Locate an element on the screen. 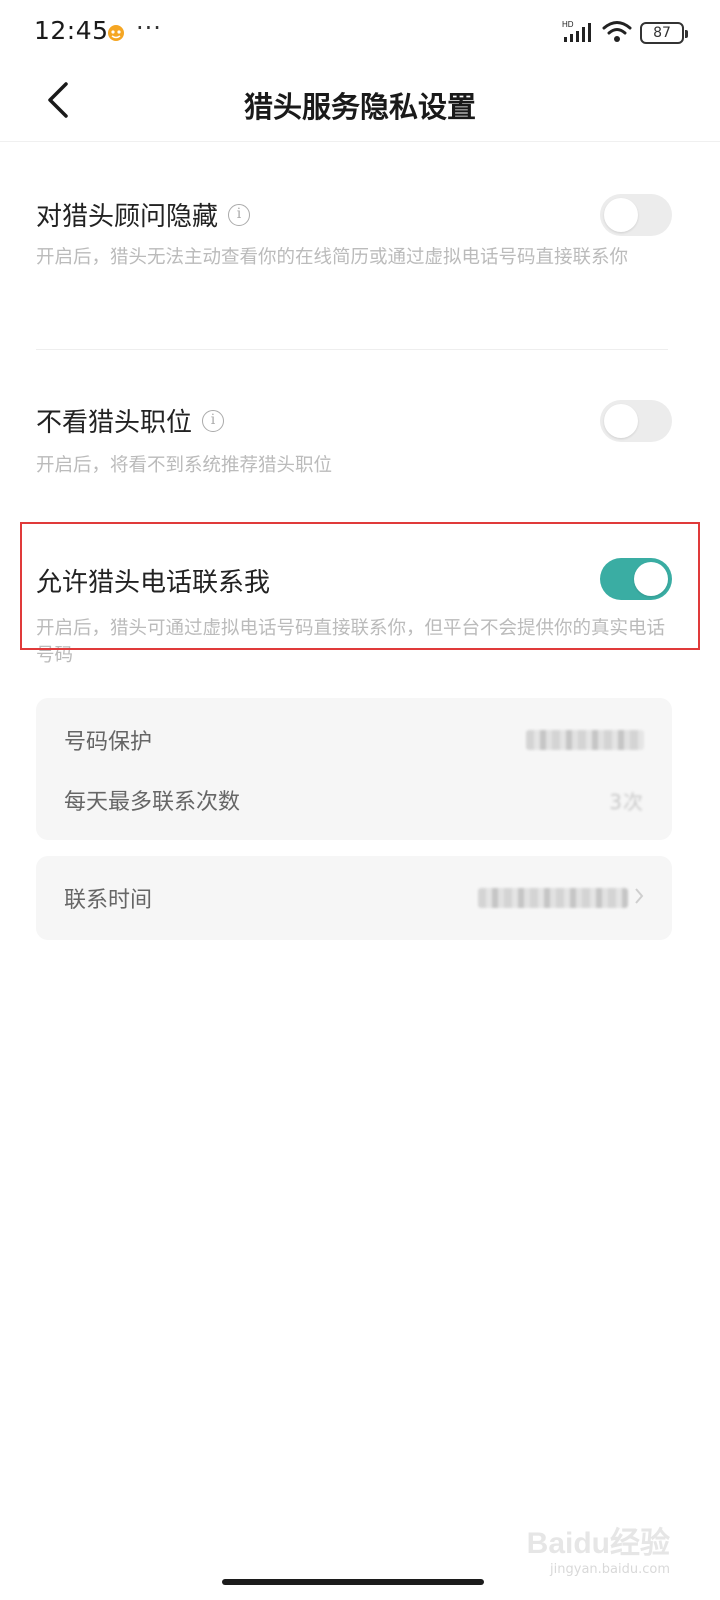 The height and width of the screenshot is (1600, 720). setting-title: 不看猎头职位 i is located at coordinates (130, 420).